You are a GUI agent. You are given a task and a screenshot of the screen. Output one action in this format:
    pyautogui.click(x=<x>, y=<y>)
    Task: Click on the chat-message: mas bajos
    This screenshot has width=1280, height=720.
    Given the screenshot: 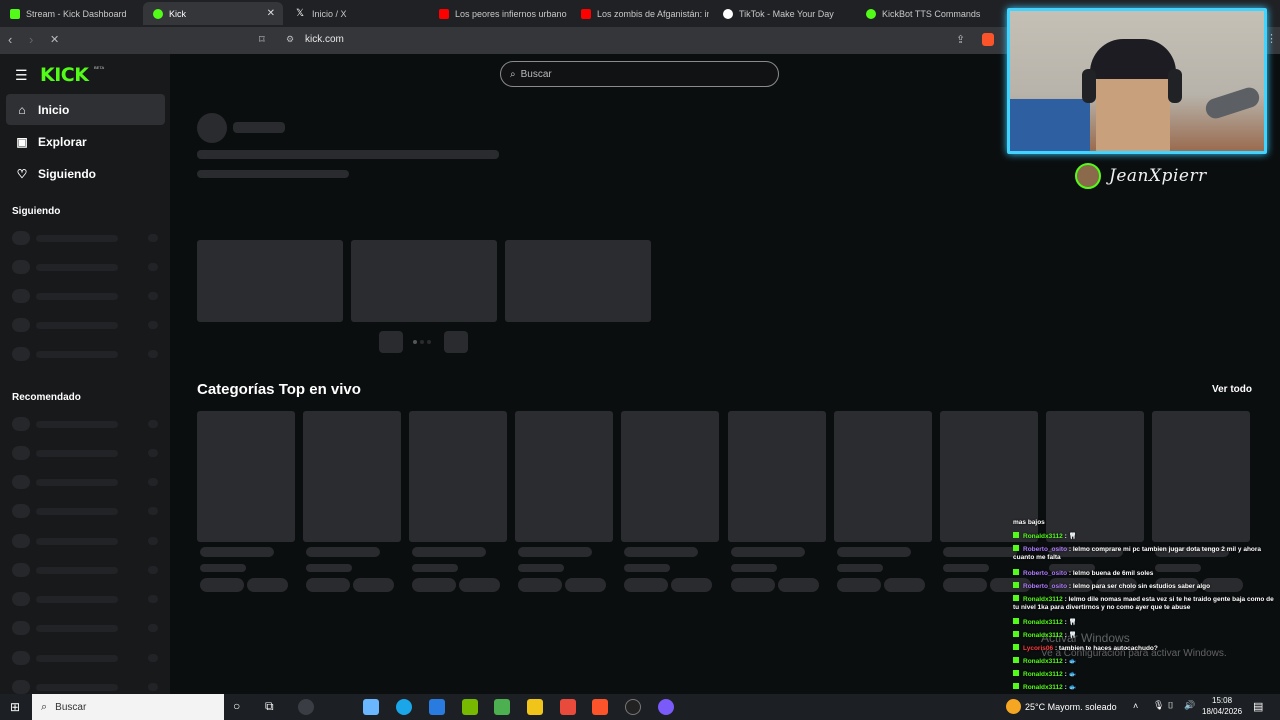 What is the action you would take?
    pyautogui.click(x=1144, y=523)
    